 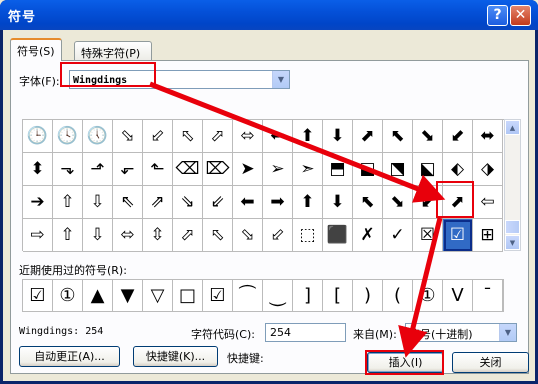 What do you see at coordinates (458, 295) in the screenshot?
I see `recent-symbol-cell: V` at bounding box center [458, 295].